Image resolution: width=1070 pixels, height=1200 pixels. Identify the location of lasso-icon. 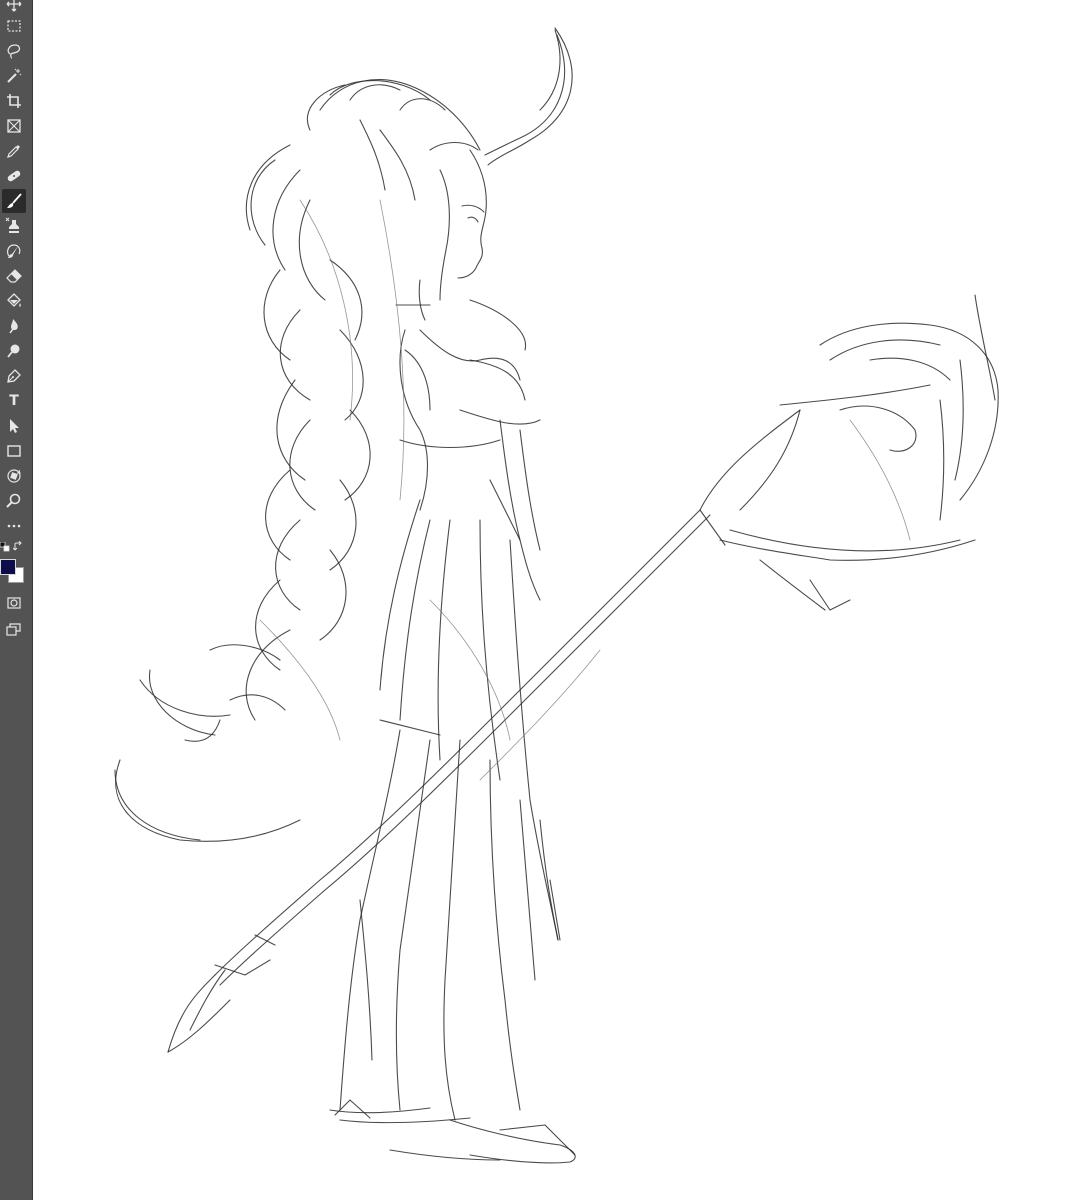
(14, 51).